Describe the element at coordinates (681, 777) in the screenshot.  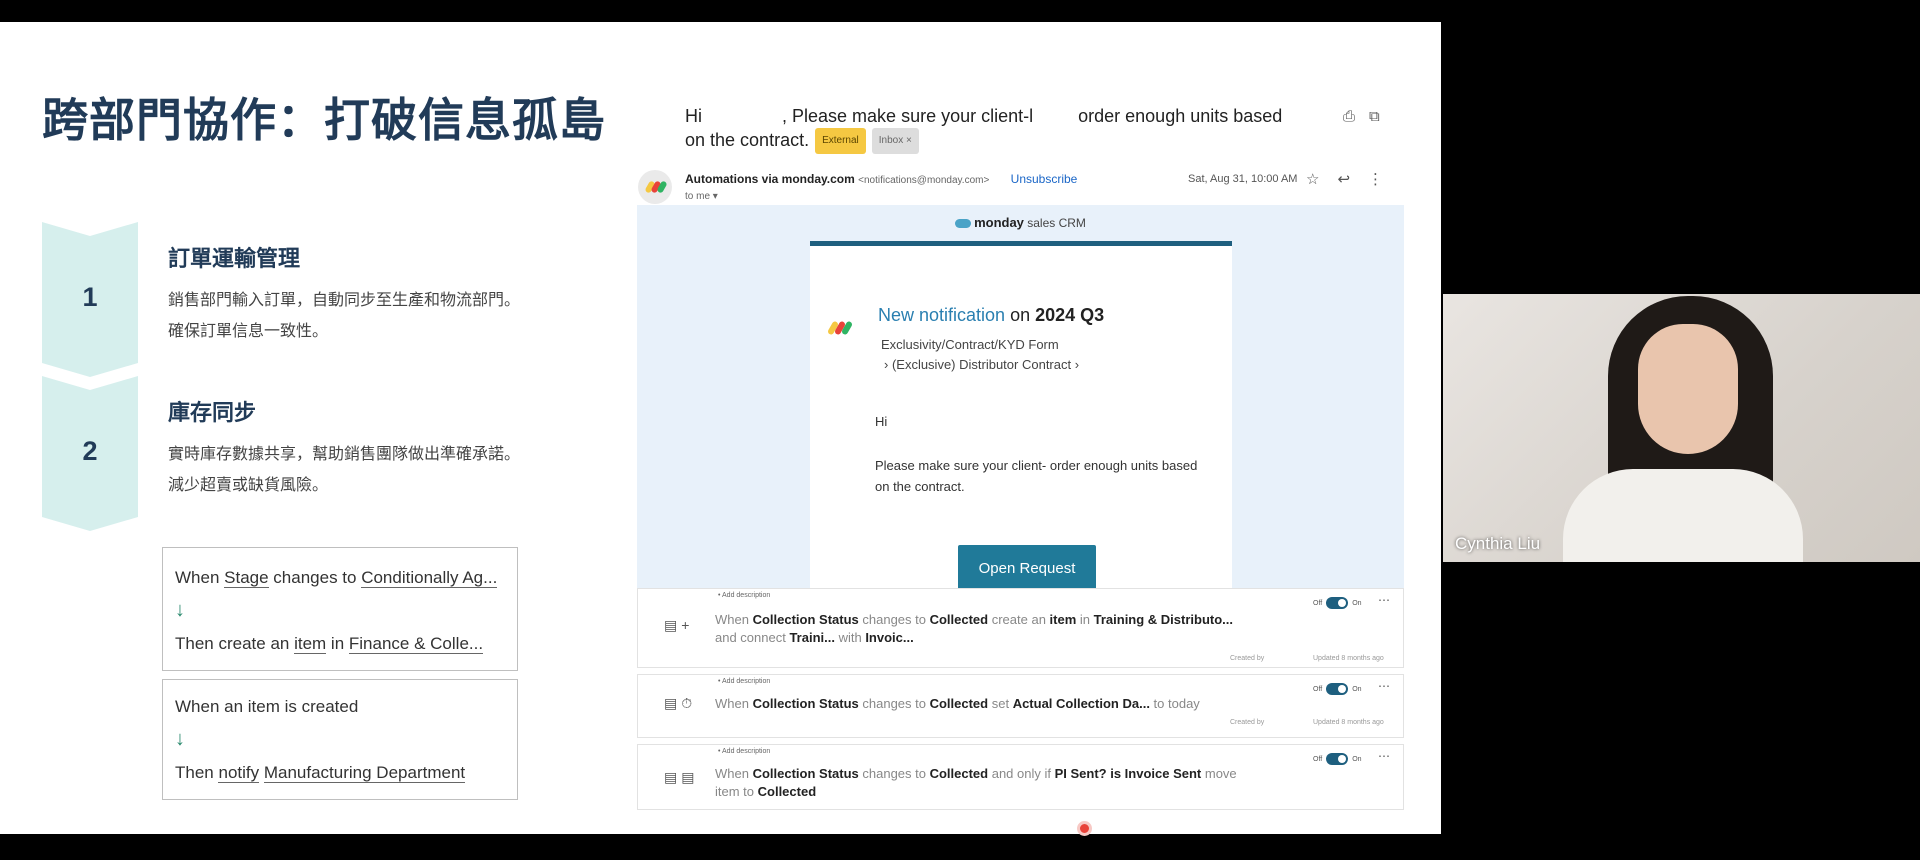
I see `board-board-icon: ▤▤` at that location.